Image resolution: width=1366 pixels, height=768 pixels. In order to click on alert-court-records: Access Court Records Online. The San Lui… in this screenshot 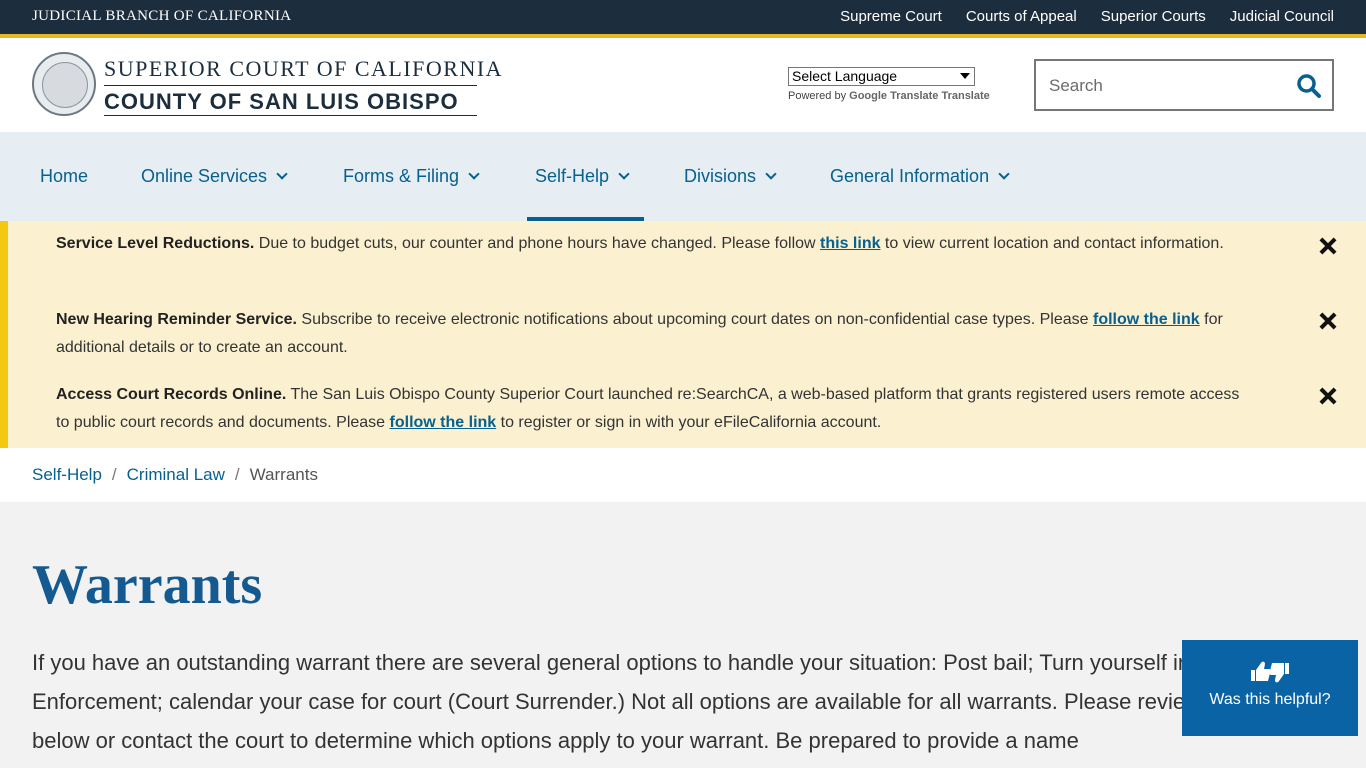, I will do `click(656, 409)`.